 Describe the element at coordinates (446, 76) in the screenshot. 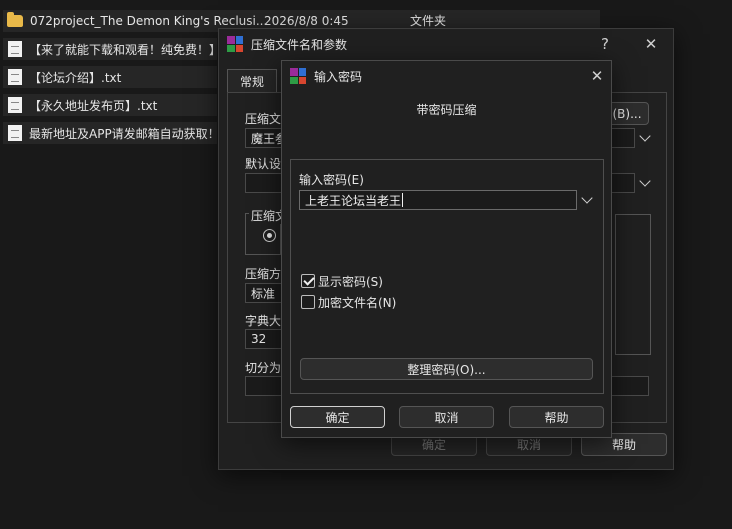

I see `password-dialog-titlebar: 输入密码` at that location.